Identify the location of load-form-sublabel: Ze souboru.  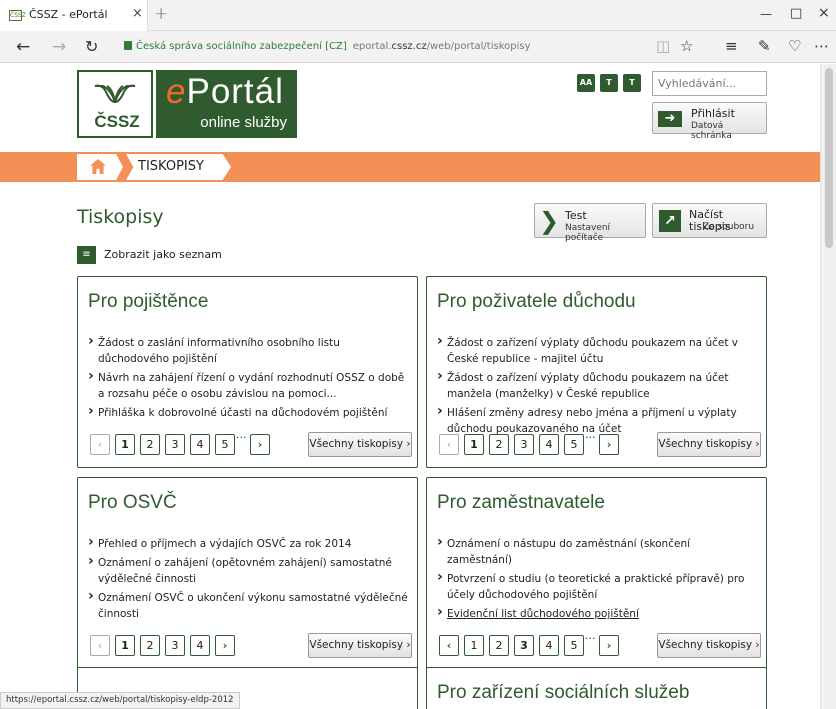
(729, 227).